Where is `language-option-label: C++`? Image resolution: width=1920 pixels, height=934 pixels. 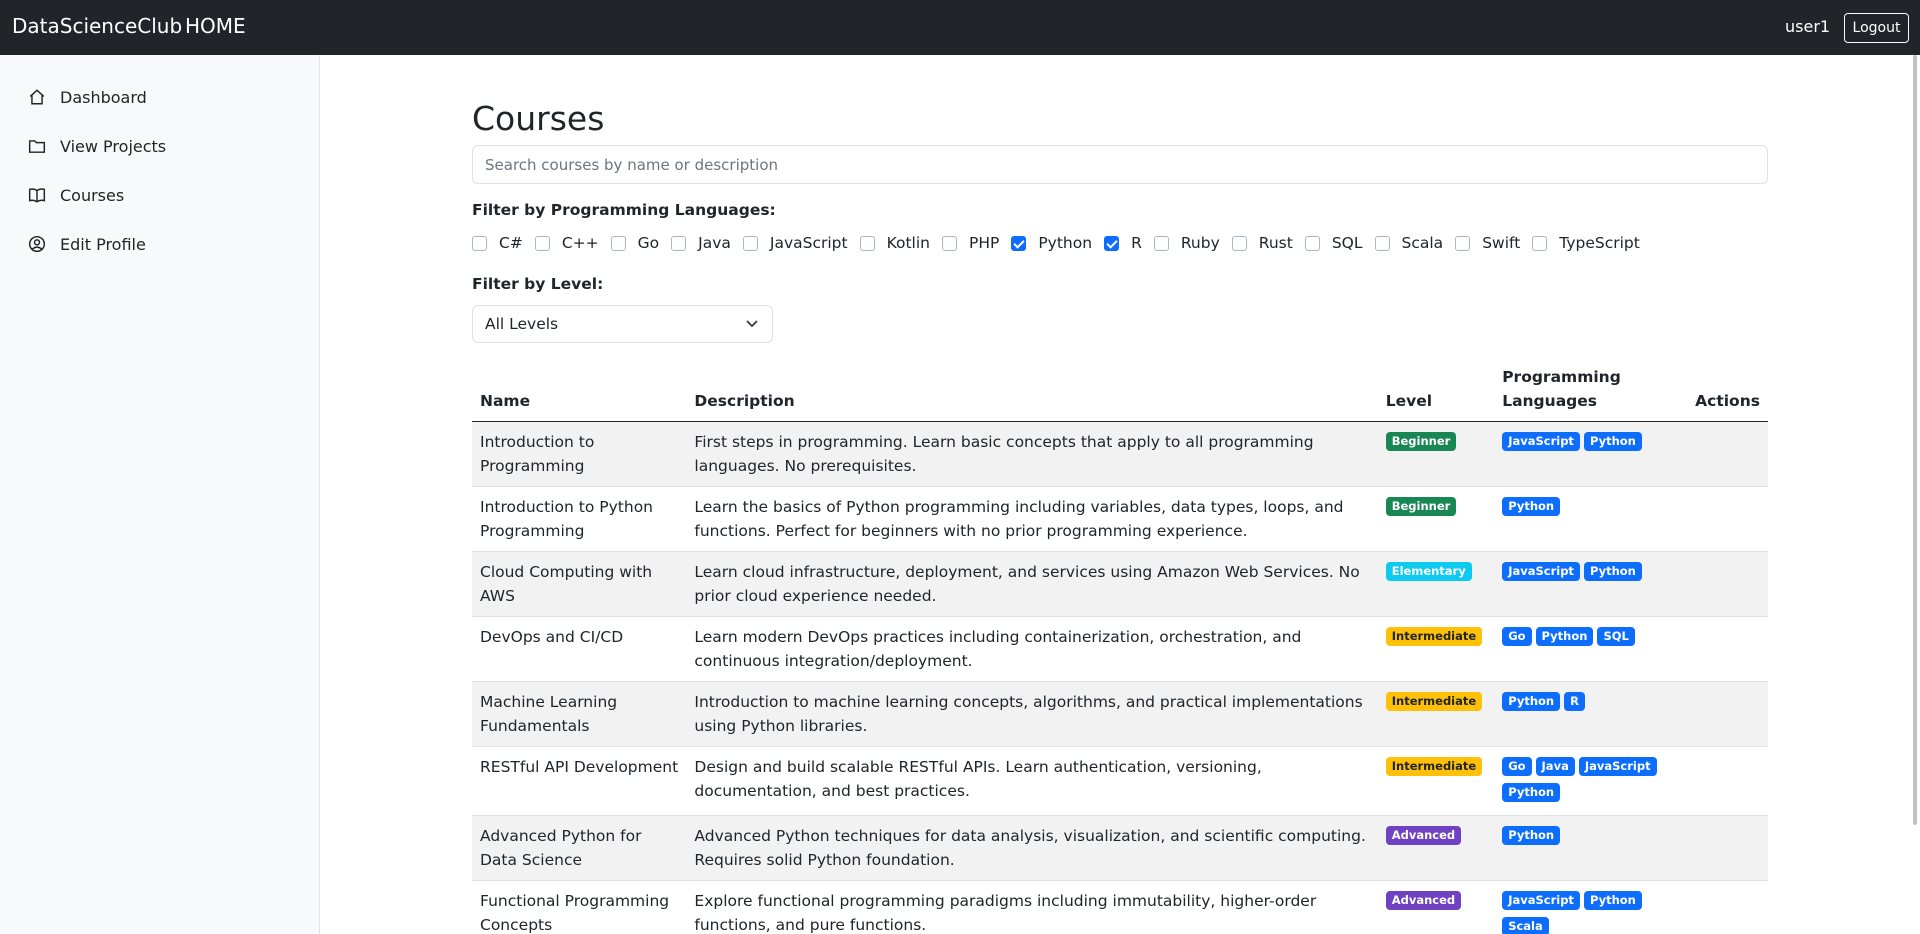 language-option-label: C++ is located at coordinates (580, 243).